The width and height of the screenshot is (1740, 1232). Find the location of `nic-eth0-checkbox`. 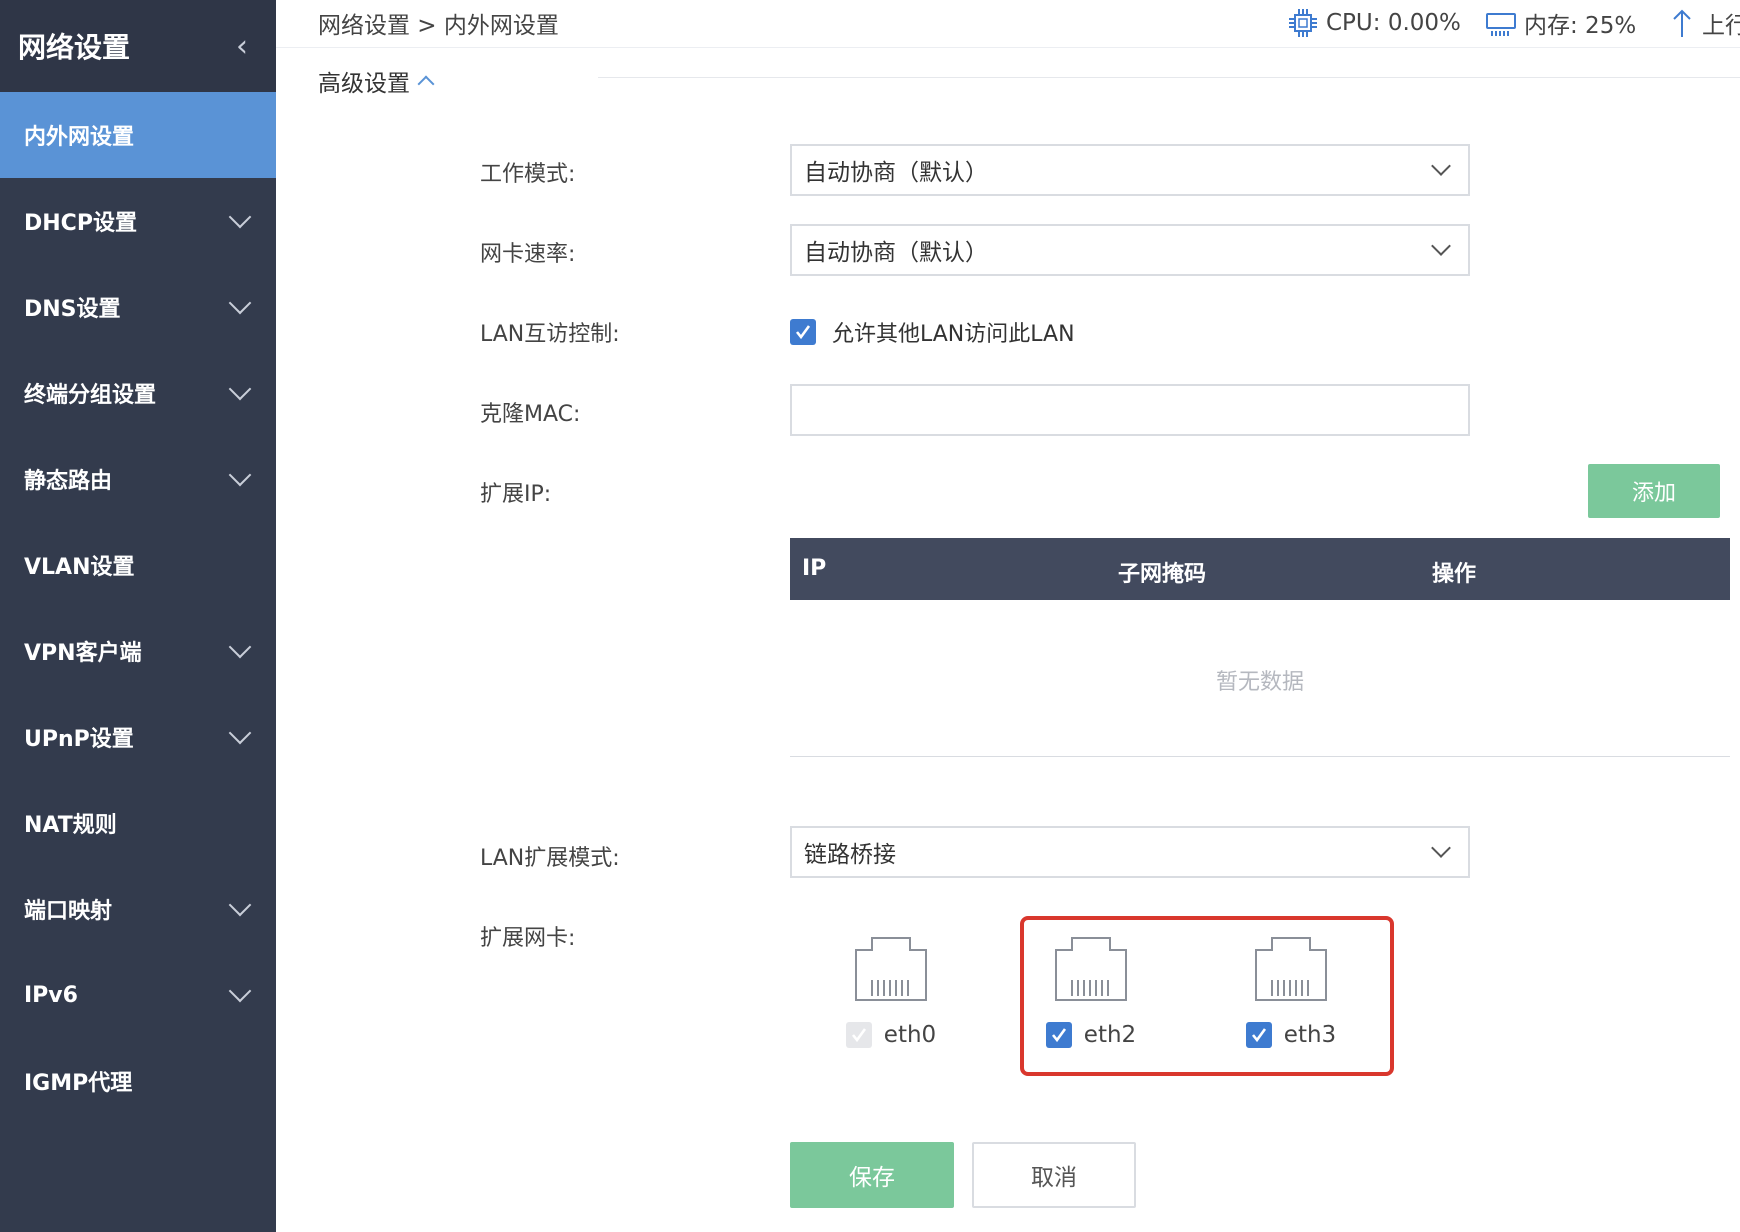

nic-eth0-checkbox is located at coordinates (858, 1035).